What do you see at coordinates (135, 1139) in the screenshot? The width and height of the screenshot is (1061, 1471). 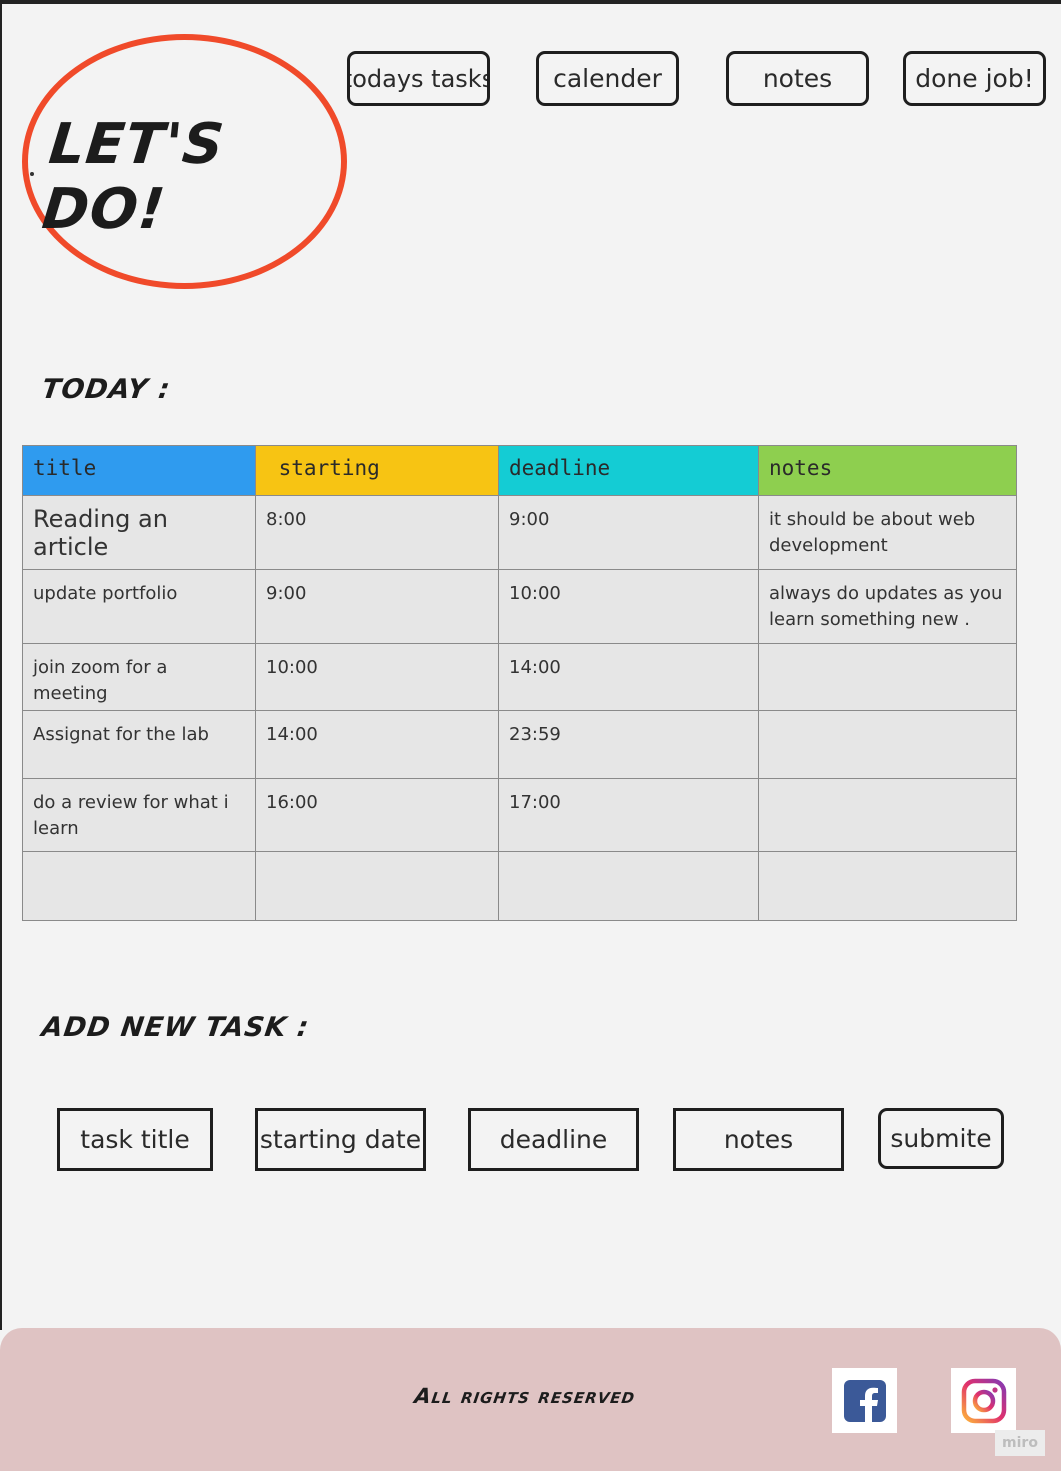 I see `task-title-input: task title` at bounding box center [135, 1139].